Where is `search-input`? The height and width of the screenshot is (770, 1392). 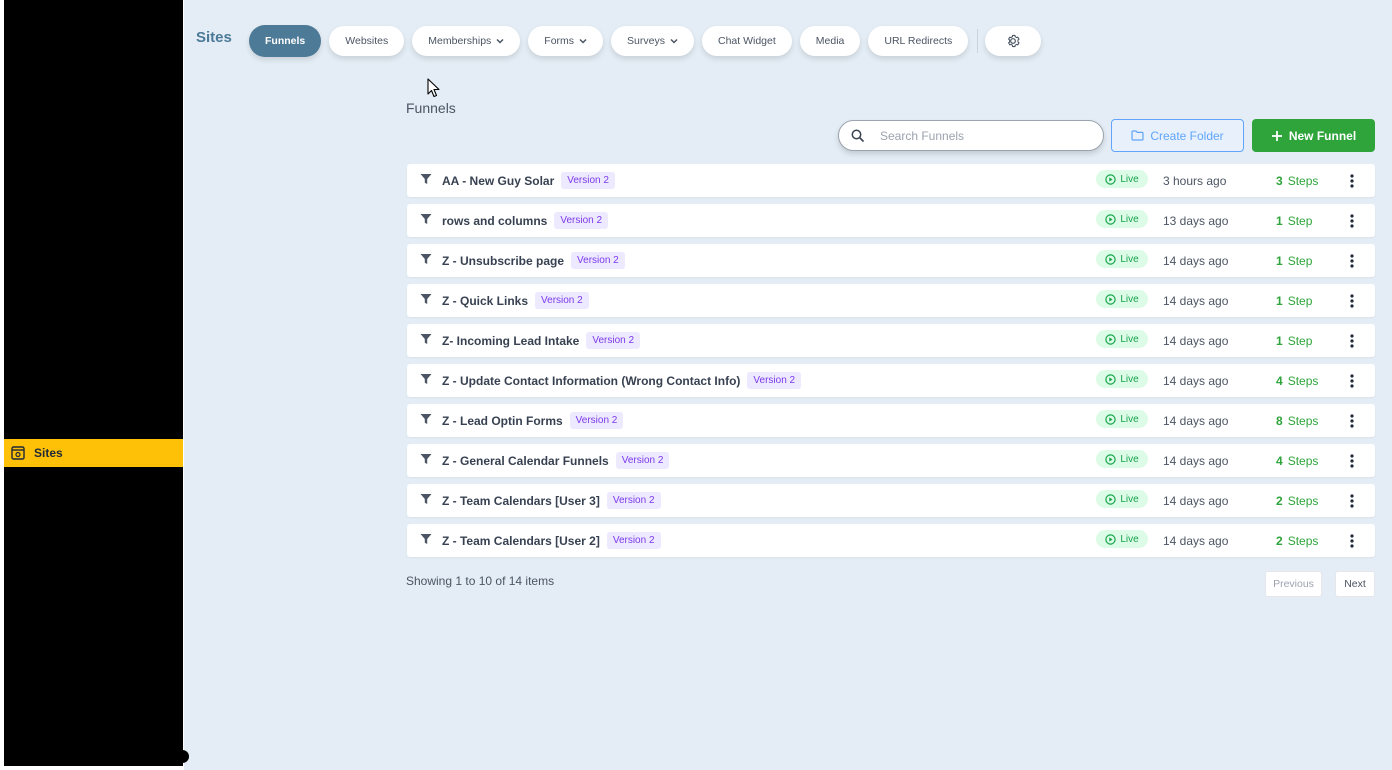 search-input is located at coordinates (980, 135).